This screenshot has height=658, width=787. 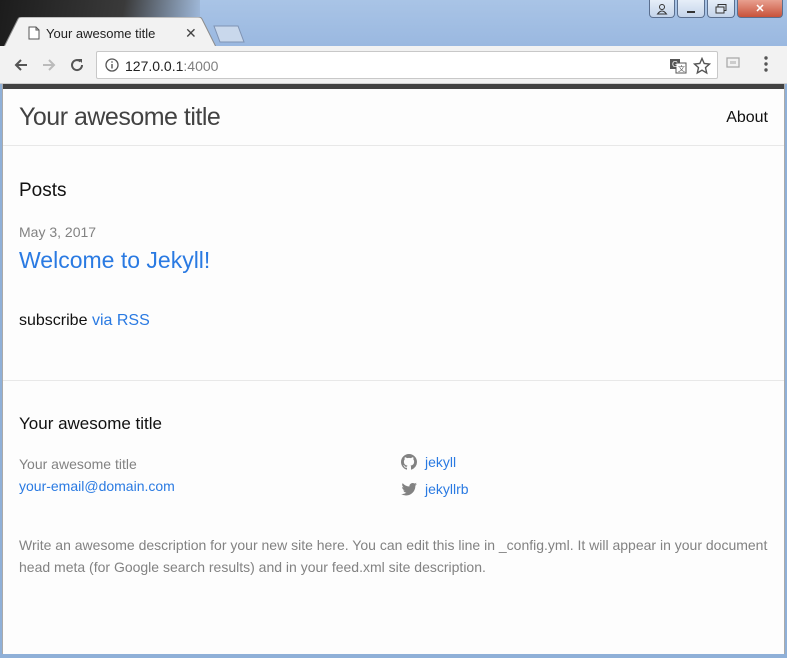 I want to click on address-bar: 127.0.0.1:4000 G 文, so click(x=407, y=65).